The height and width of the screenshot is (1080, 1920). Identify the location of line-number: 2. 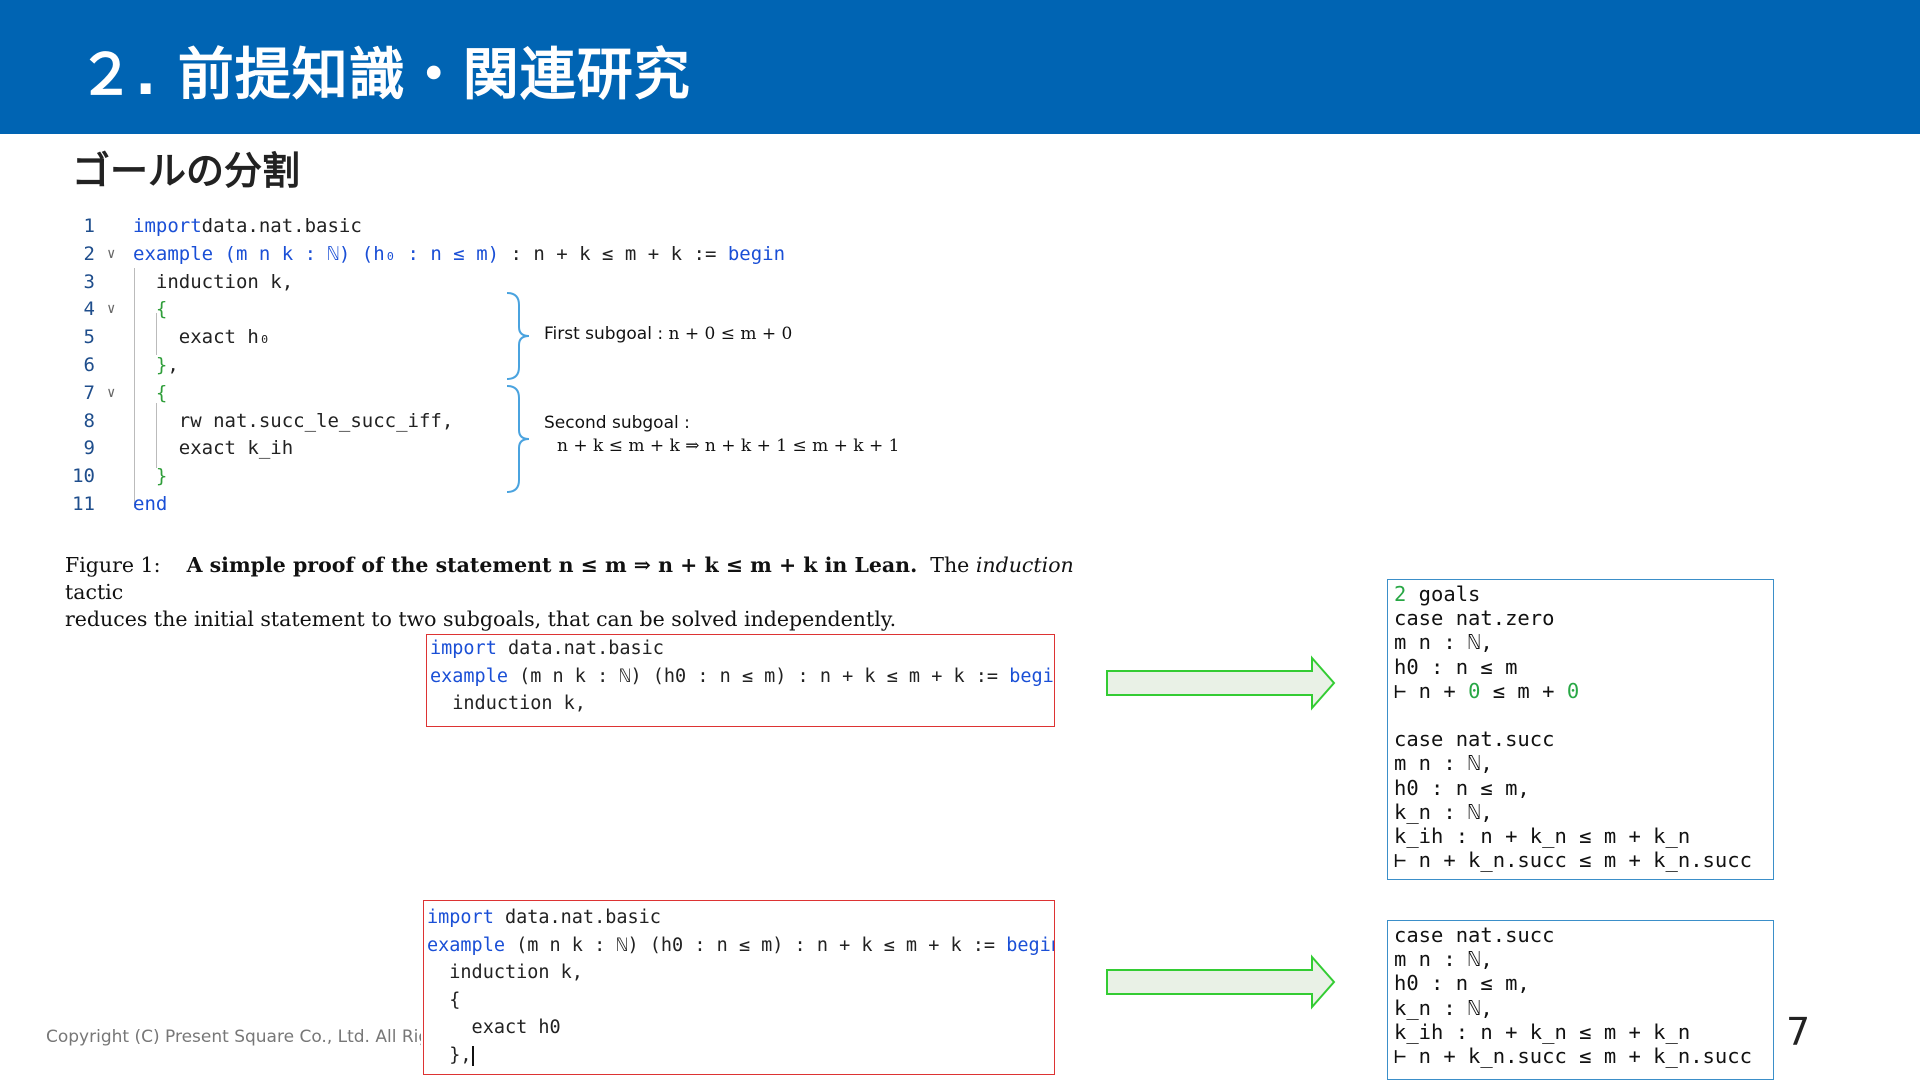
(89, 253).